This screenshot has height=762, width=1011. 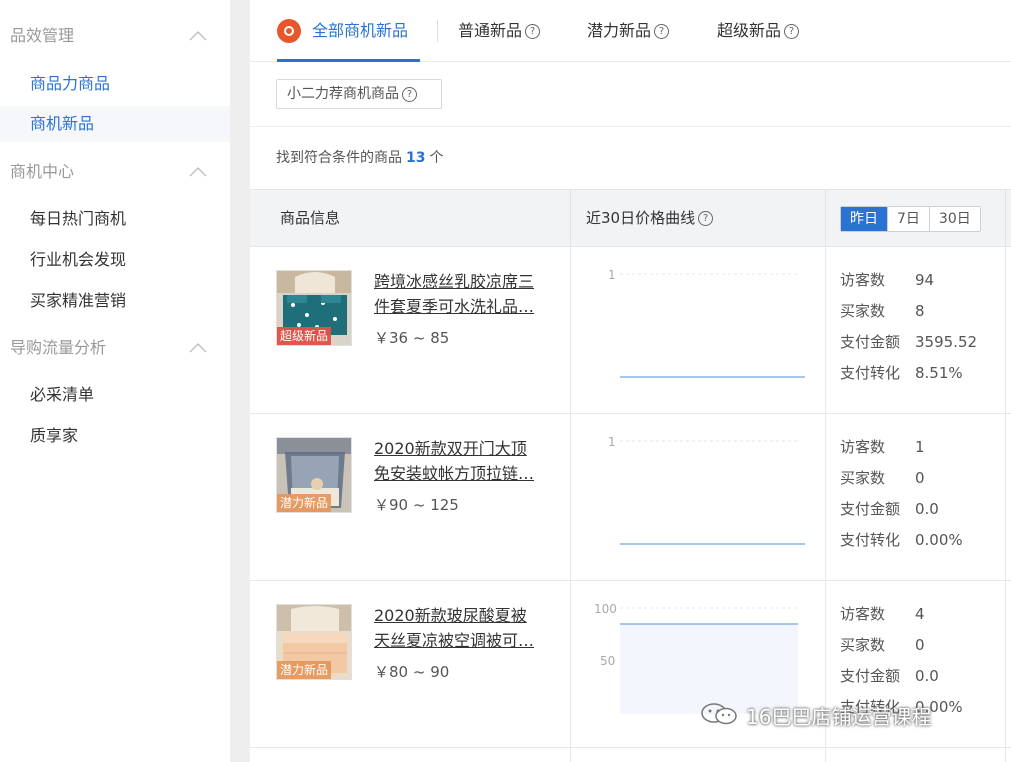 I want to click on metric-buyers: 买家数 0, so click(x=920, y=649).